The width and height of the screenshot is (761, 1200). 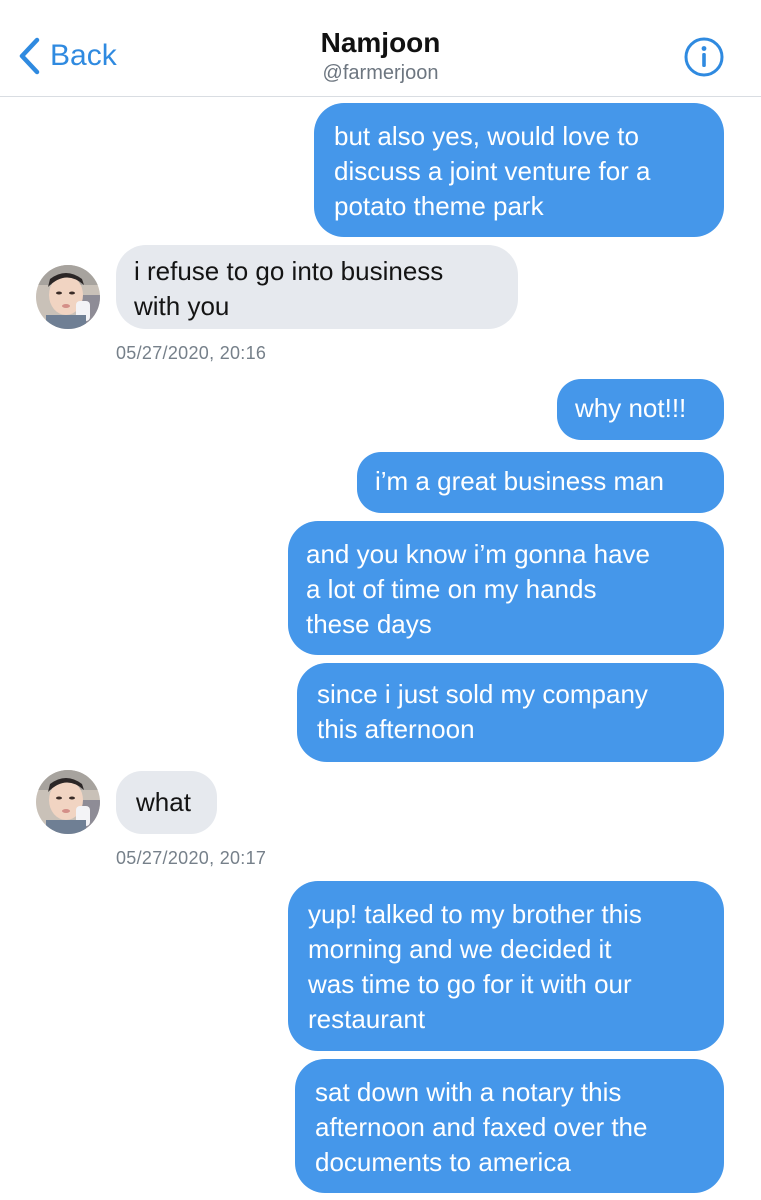 I want to click on info-button, so click(x=704, y=57).